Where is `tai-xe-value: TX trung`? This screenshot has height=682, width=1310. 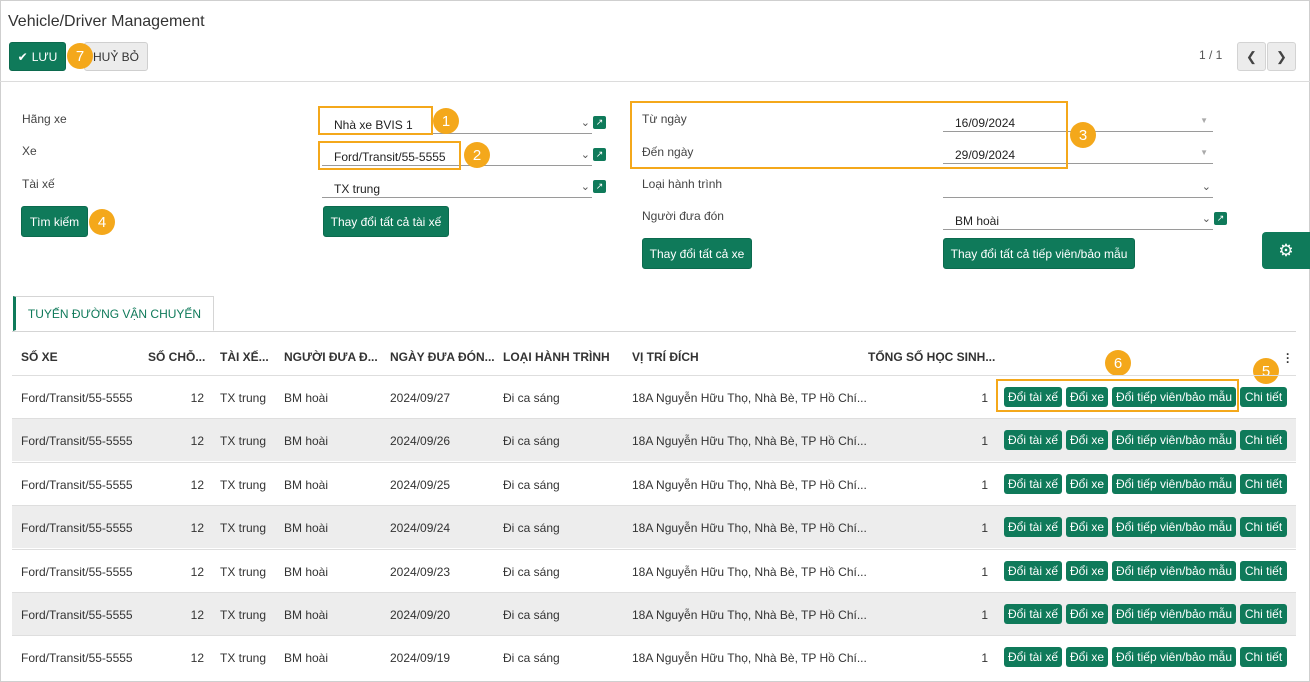
tai-xe-value: TX trung is located at coordinates (357, 189).